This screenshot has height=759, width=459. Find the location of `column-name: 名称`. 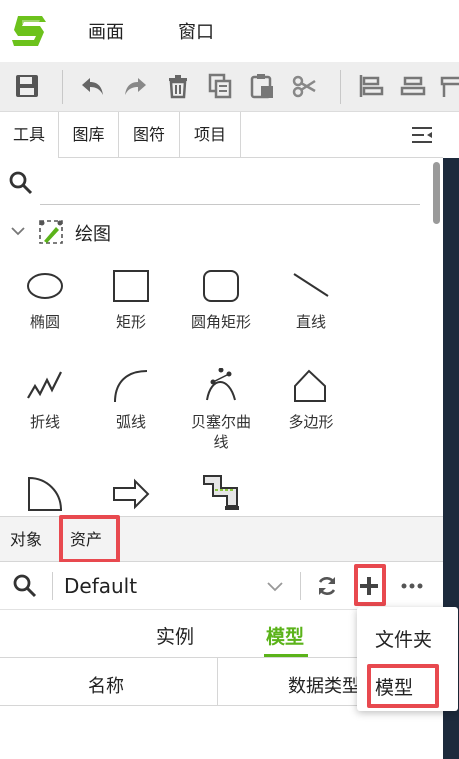

column-name: 名称 is located at coordinates (106, 685).